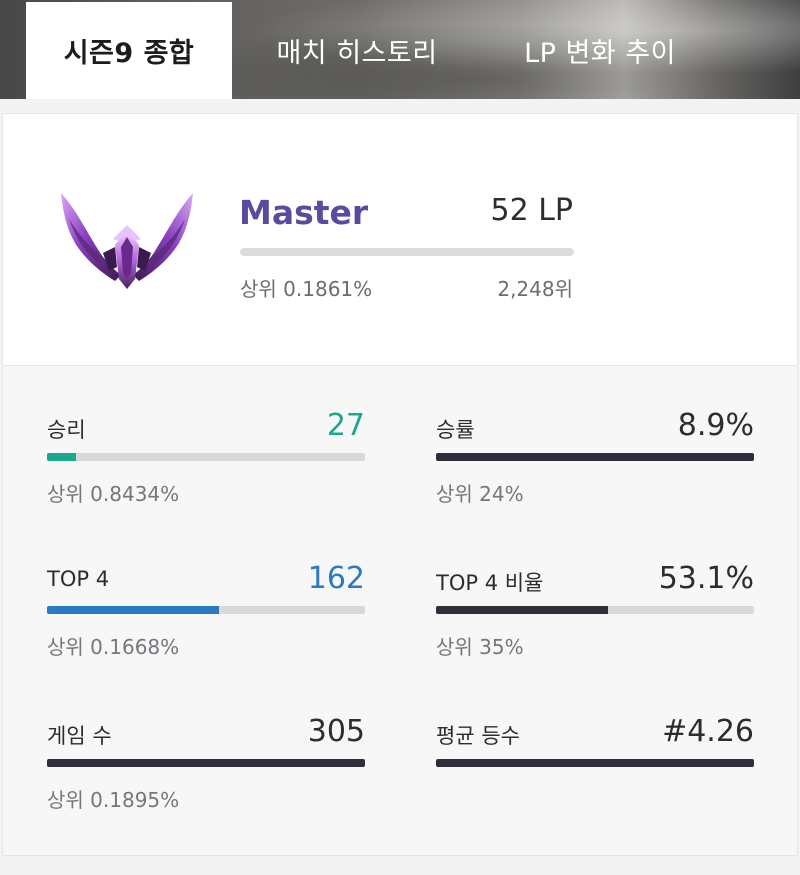 Image resolution: width=800 pixels, height=875 pixels. I want to click on stat-value: 305, so click(336, 731).